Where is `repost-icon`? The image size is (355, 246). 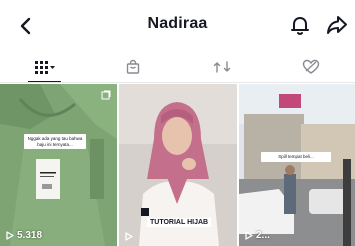 repost-icon is located at coordinates (222, 66).